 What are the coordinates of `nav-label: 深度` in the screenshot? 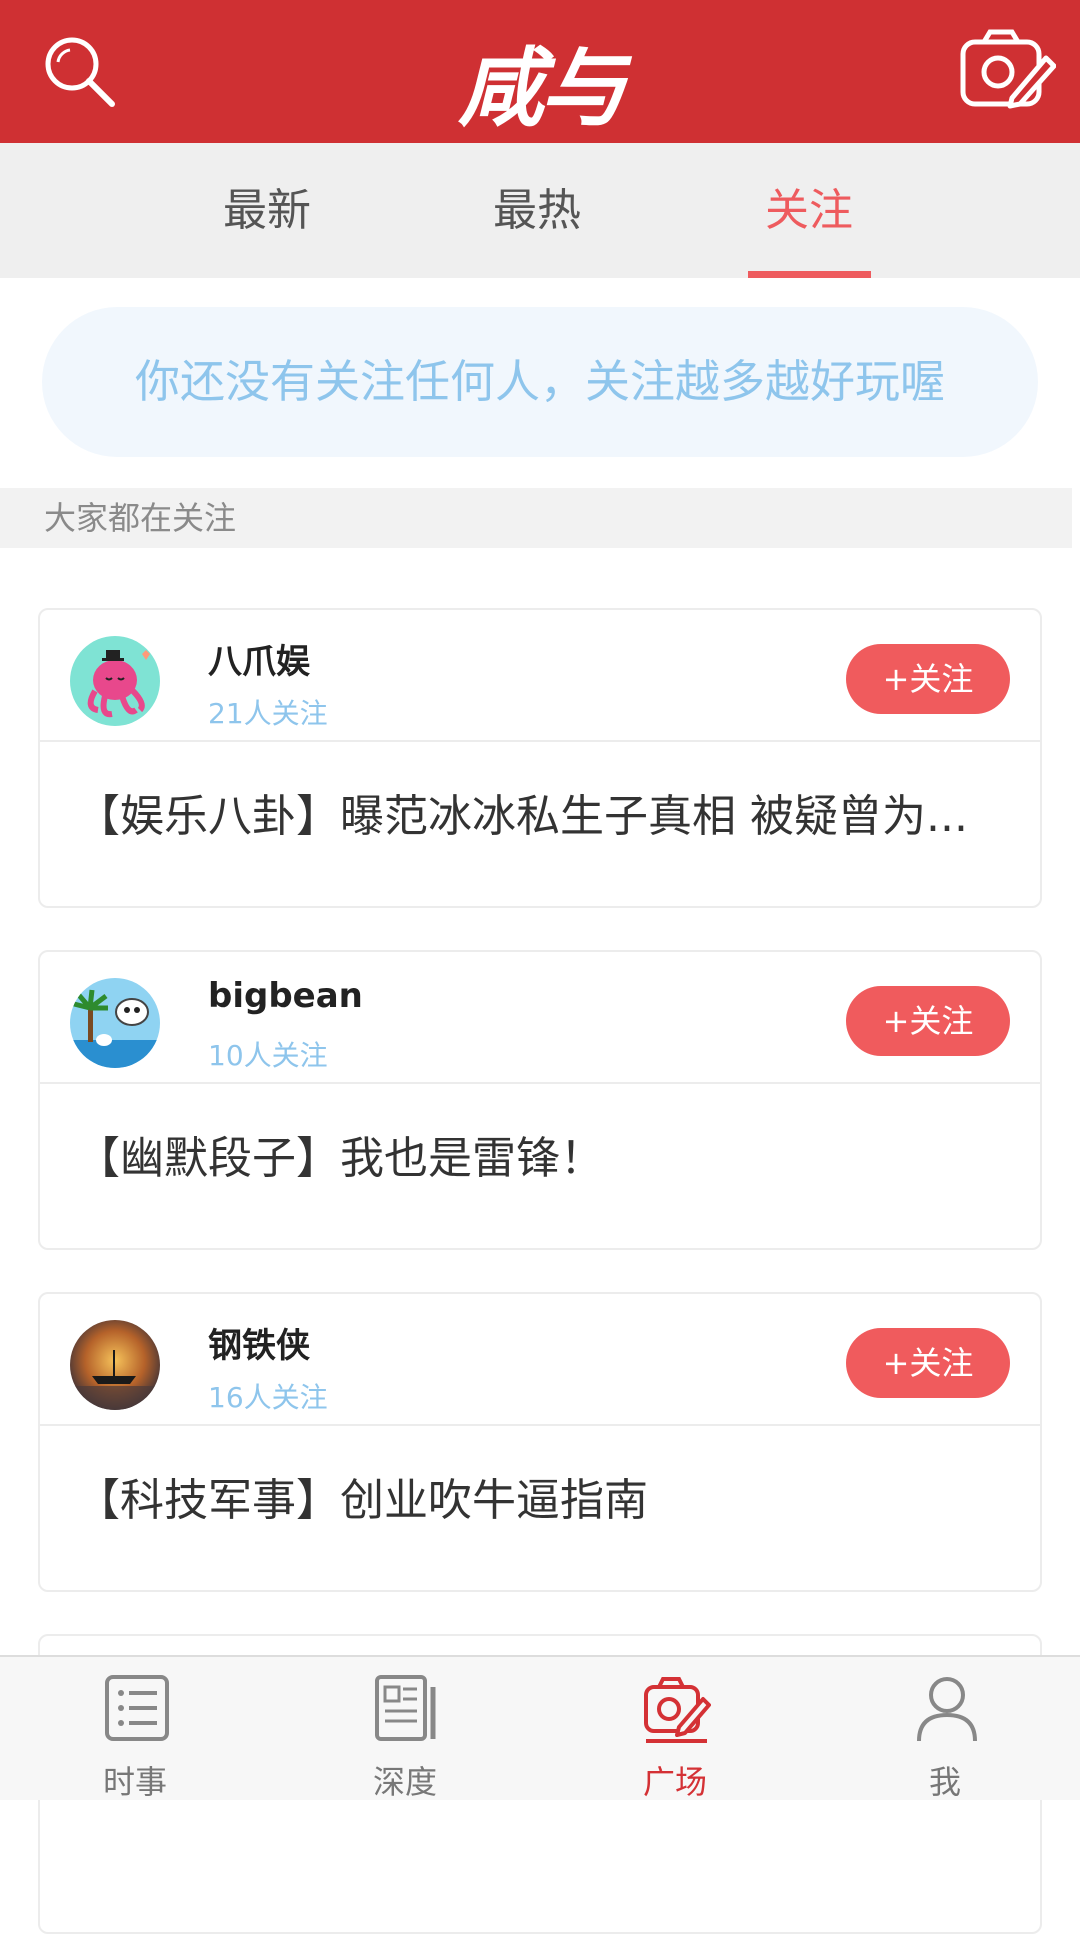 It's located at (404, 1782).